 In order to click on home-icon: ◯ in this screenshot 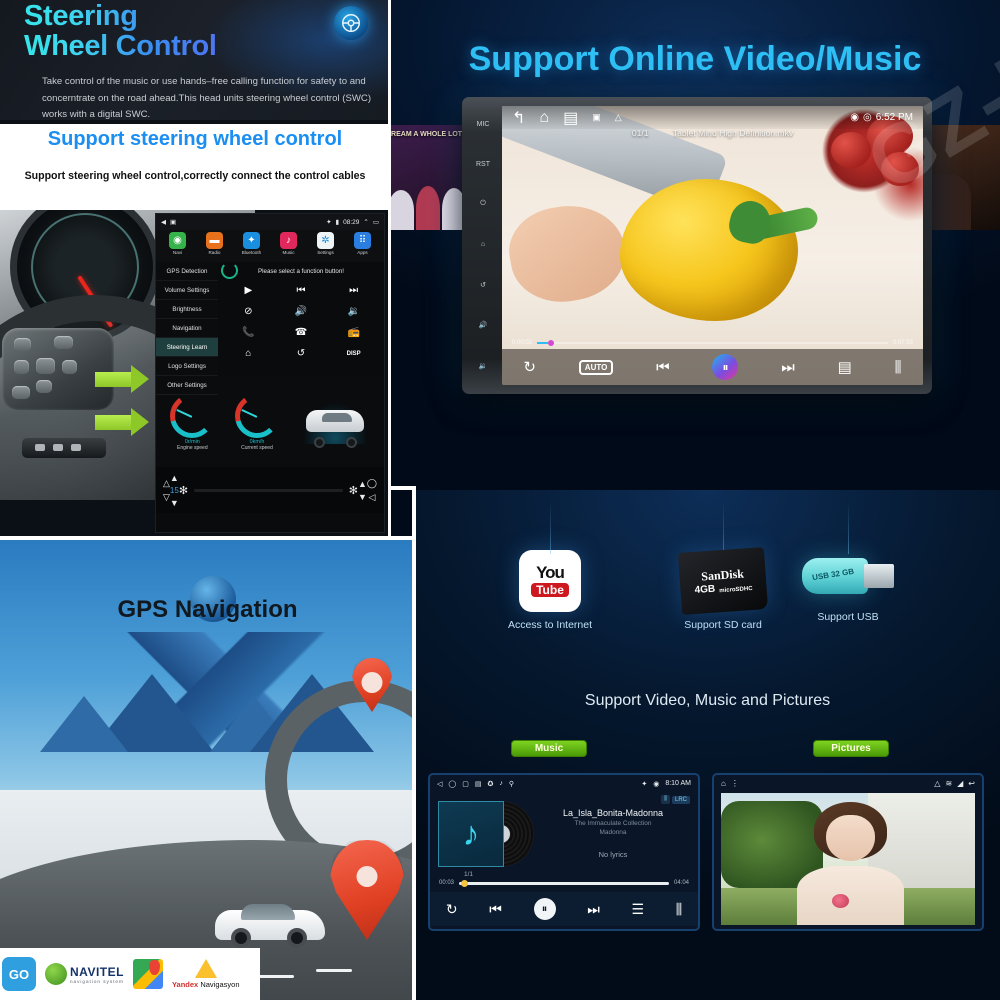, I will do `click(452, 784)`.